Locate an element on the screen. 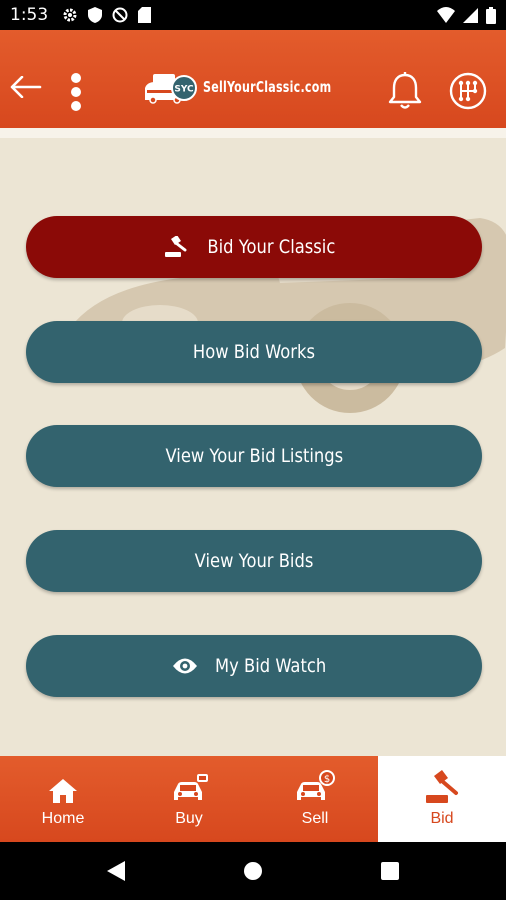  tab-bid: Bid is located at coordinates (442, 799).